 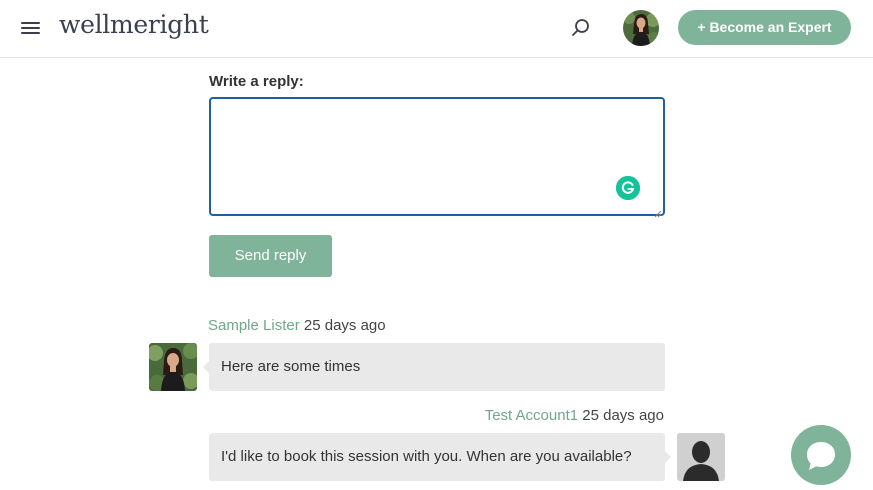 I want to click on search-icon, so click(x=581, y=28).